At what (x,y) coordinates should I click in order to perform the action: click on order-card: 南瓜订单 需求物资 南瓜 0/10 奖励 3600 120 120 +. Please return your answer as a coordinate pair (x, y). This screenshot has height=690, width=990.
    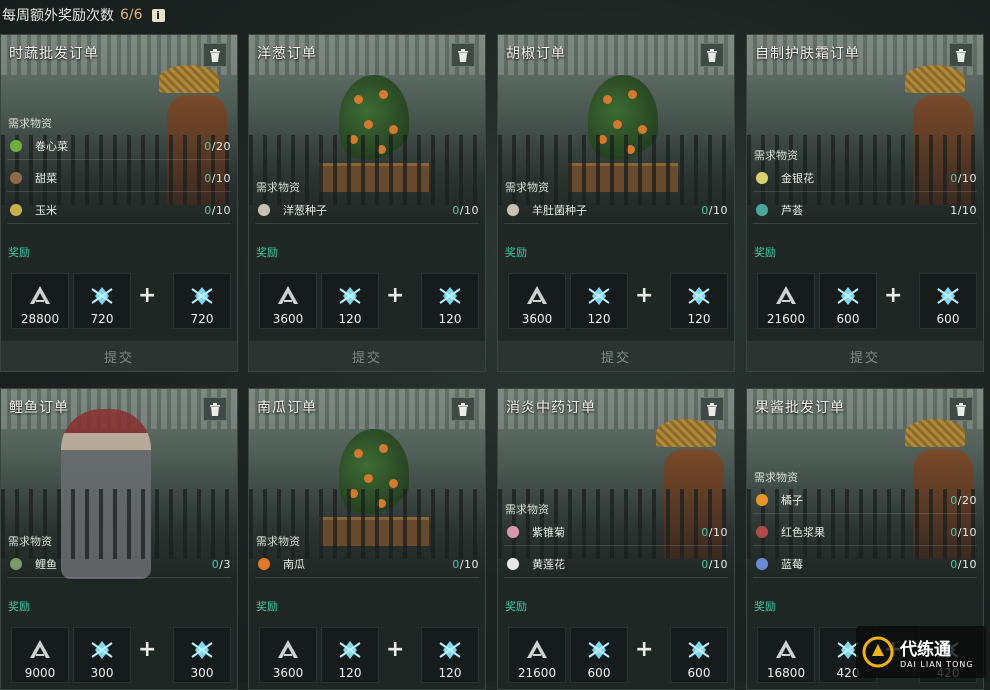
    Looking at the image, I should click on (367, 539).